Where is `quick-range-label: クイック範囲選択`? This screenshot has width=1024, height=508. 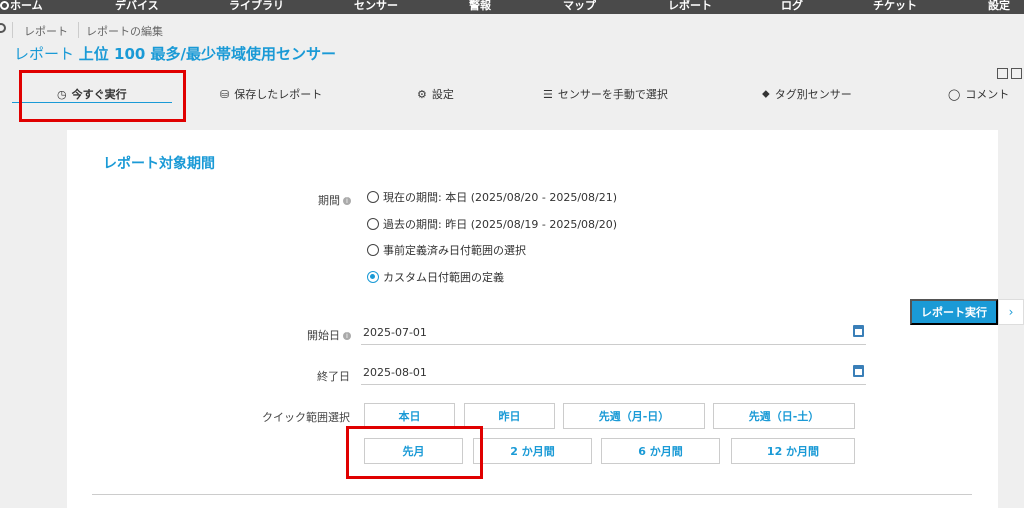 quick-range-label: クイック範囲選択 is located at coordinates (306, 417).